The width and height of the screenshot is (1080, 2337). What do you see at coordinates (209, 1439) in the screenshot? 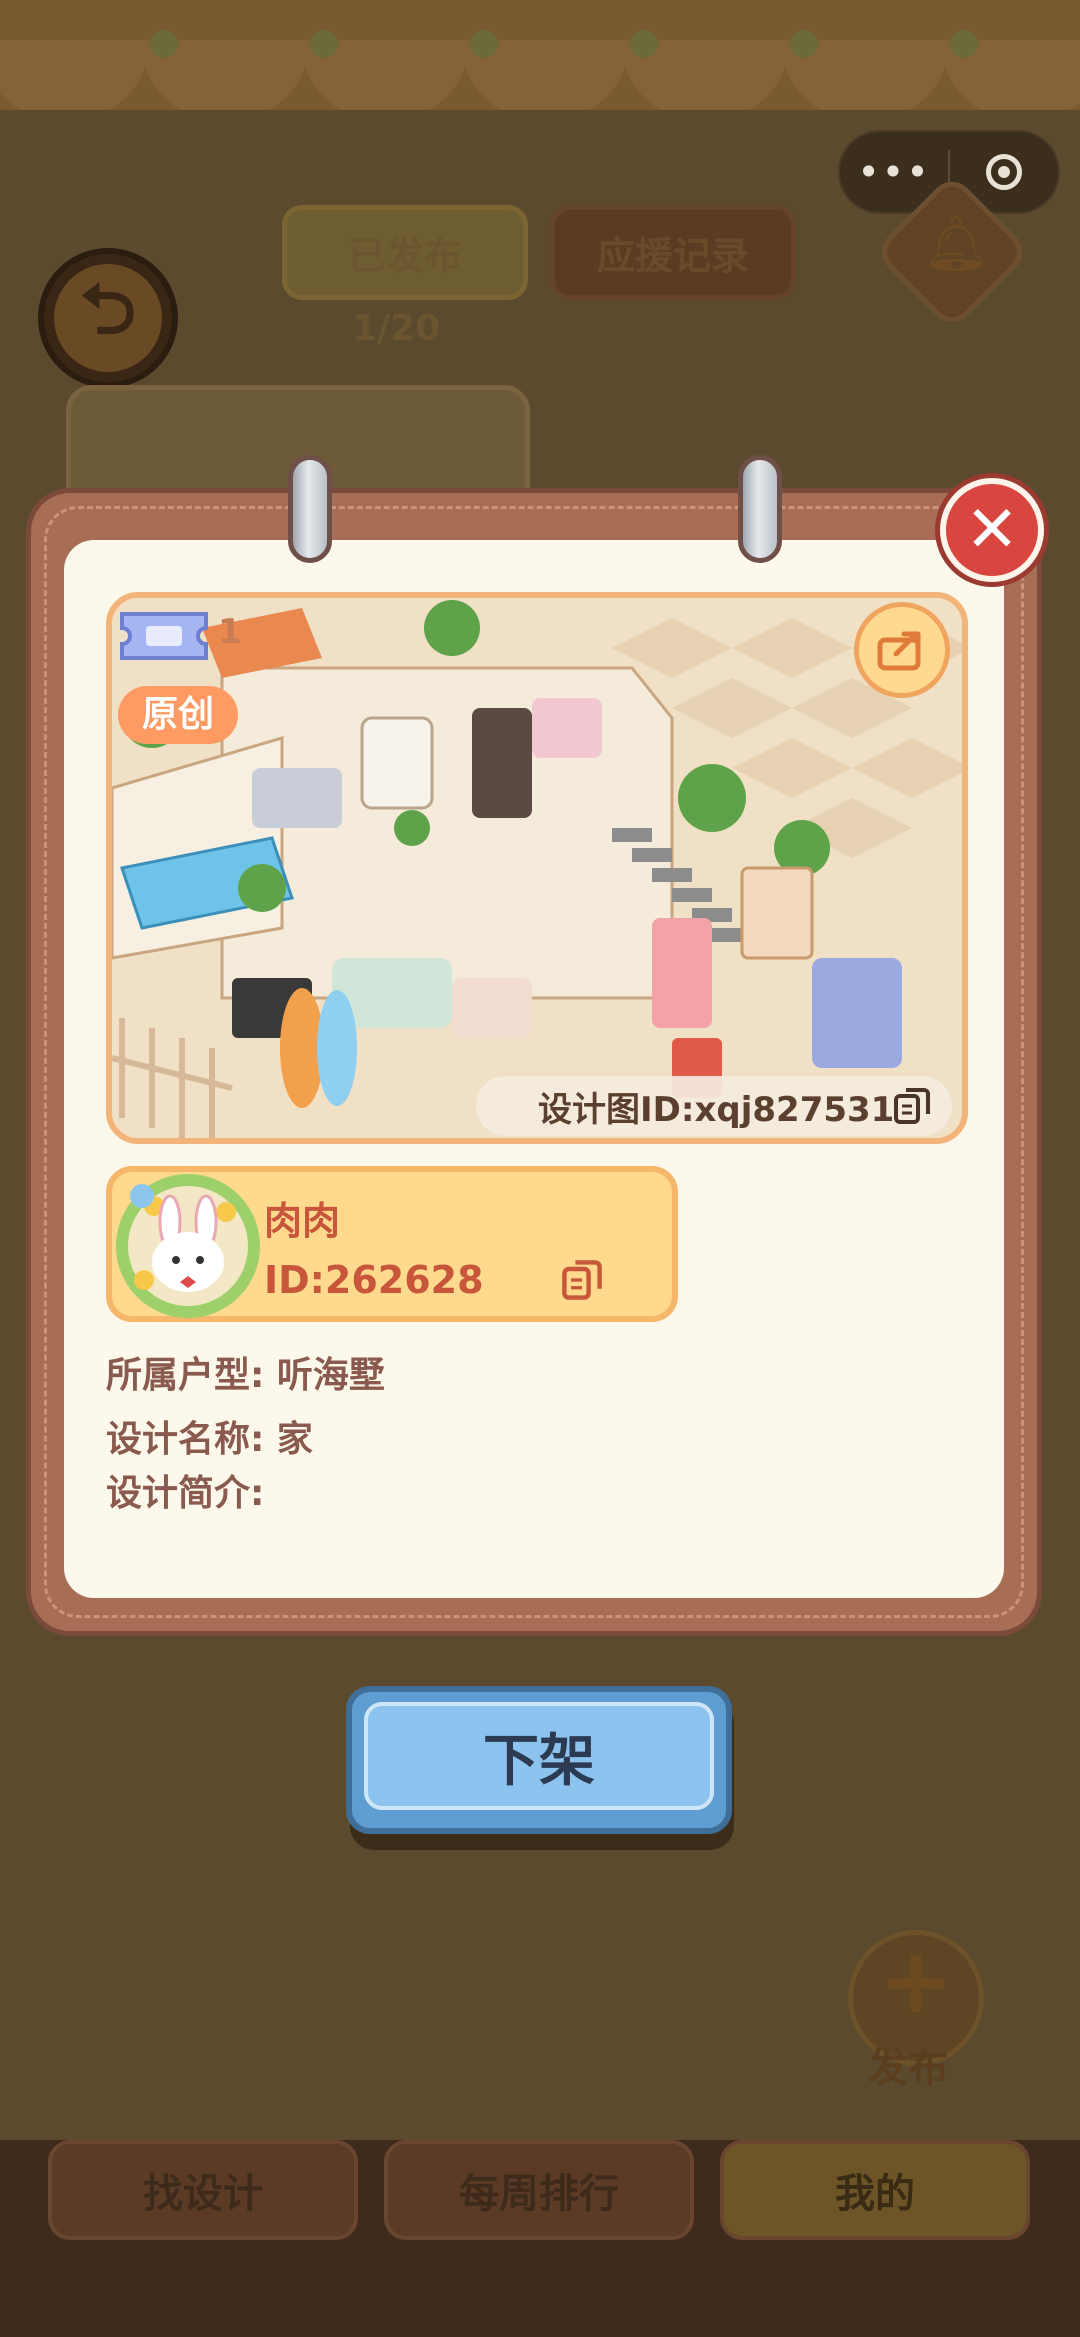
I see `design-name-text: 设计名称: 家` at bounding box center [209, 1439].